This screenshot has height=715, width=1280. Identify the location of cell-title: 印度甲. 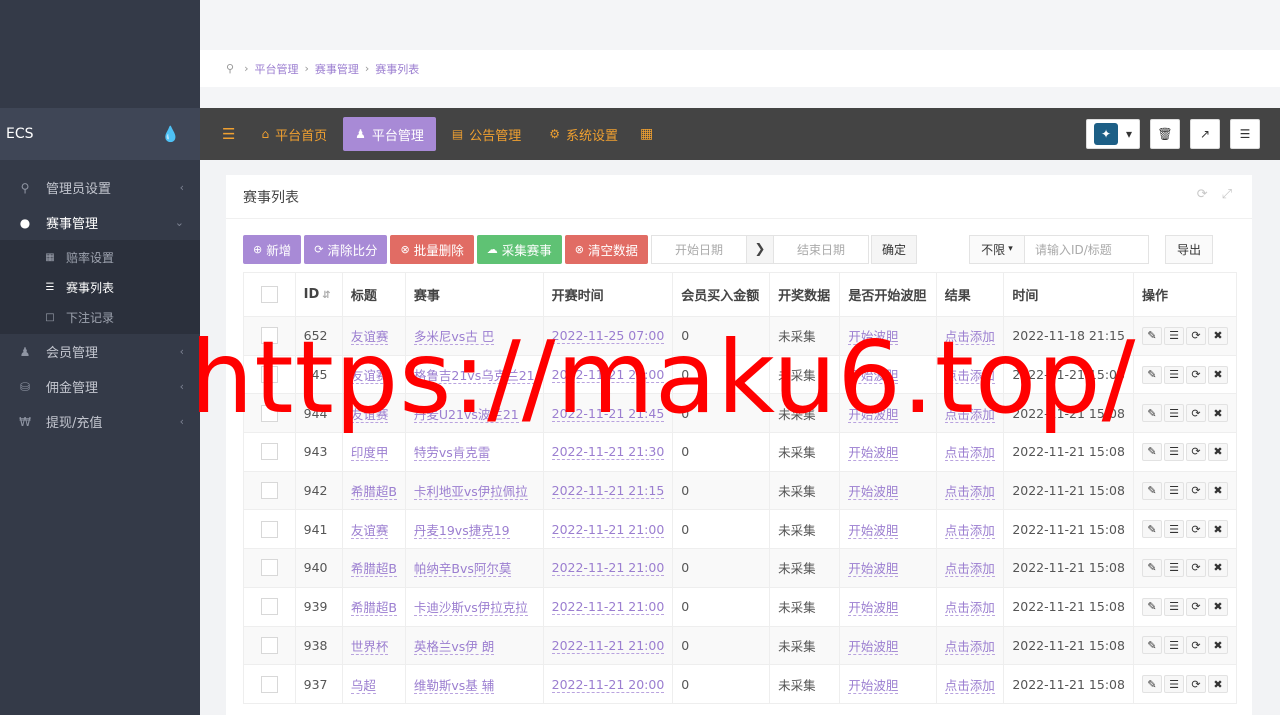
(369, 453).